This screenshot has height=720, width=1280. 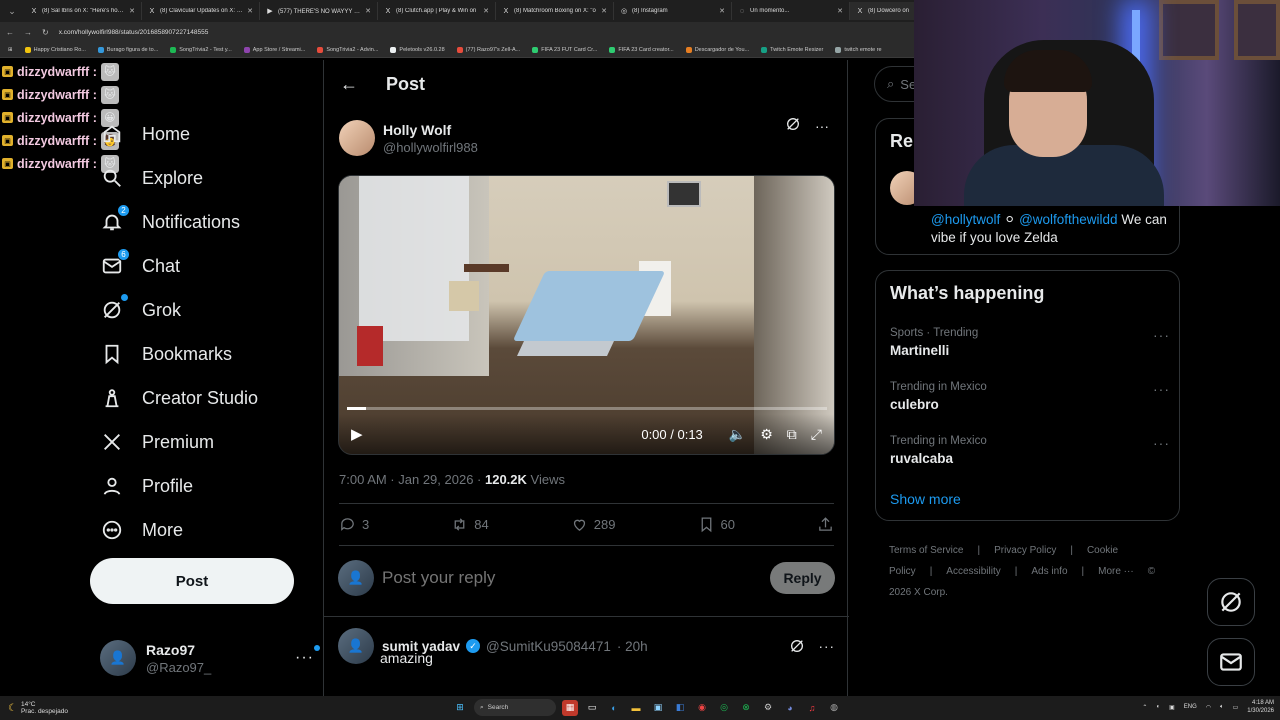 What do you see at coordinates (636, 708) in the screenshot?
I see `folder-icon: ▬` at bounding box center [636, 708].